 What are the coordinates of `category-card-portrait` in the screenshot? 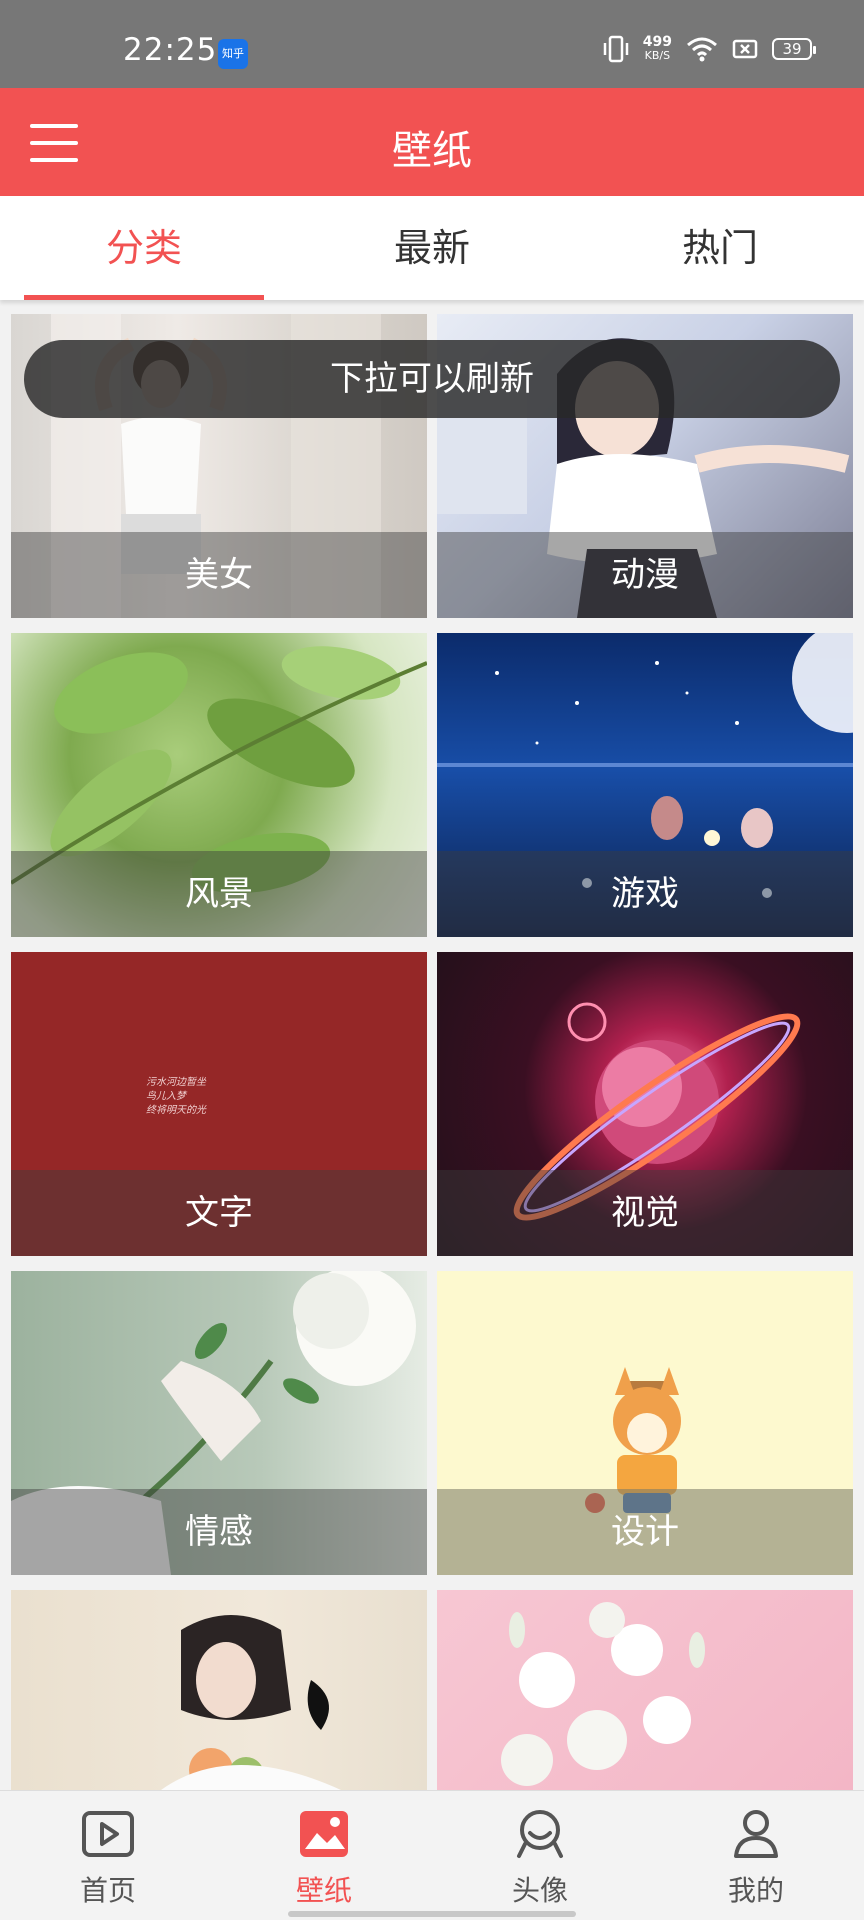 It's located at (219, 1690).